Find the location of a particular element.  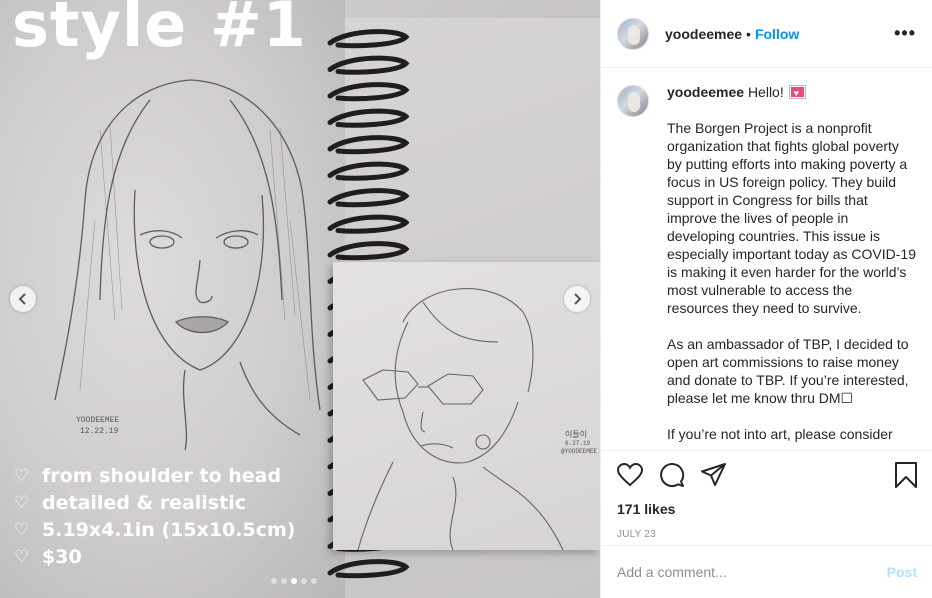

chevron-right-icon is located at coordinates (578, 299).